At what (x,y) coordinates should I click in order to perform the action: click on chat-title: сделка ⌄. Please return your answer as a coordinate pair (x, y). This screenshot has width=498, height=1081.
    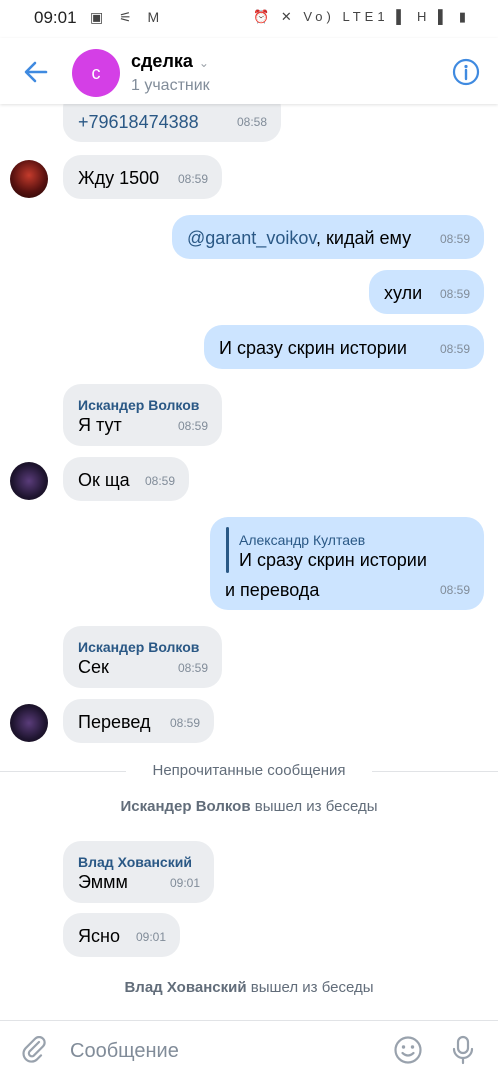
    Looking at the image, I should click on (170, 61).